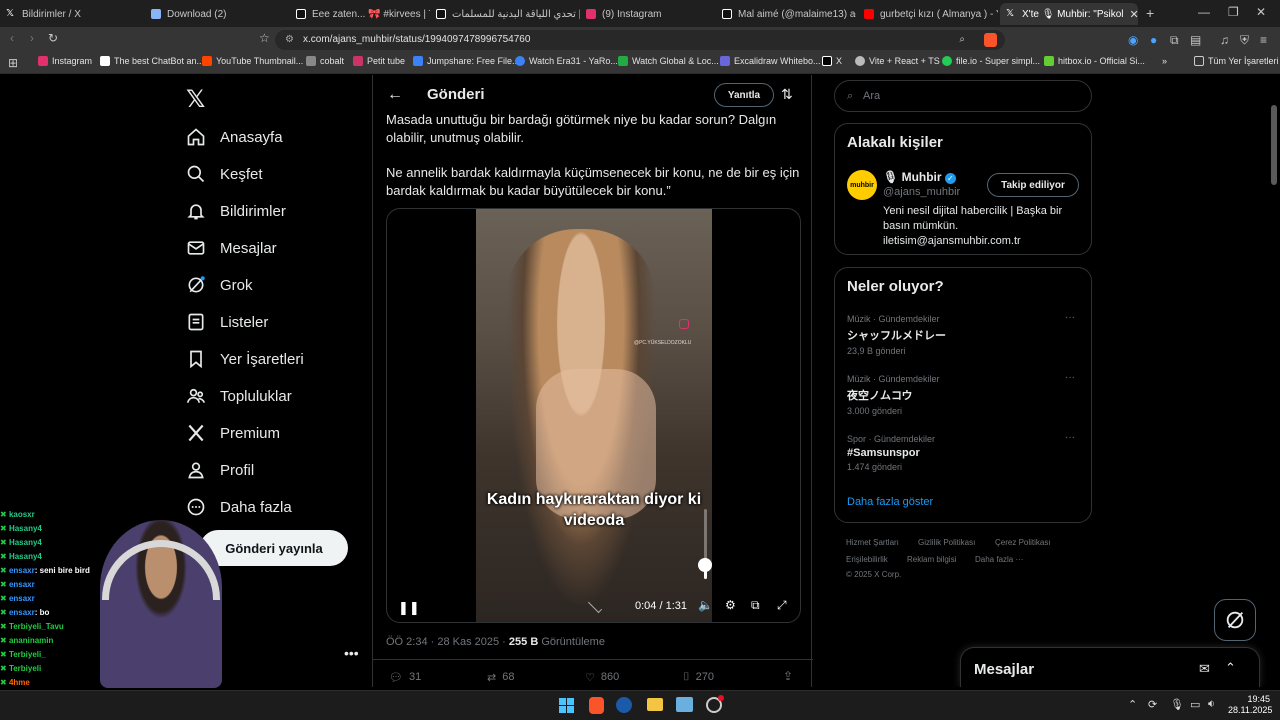 The height and width of the screenshot is (720, 1280). Describe the element at coordinates (744, 95) in the screenshot. I see `reply-button: Yanıtla` at that location.